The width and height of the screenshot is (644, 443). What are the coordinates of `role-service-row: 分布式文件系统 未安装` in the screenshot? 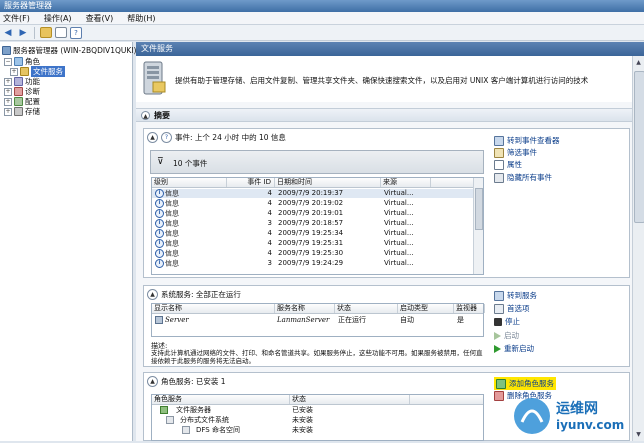 It's located at (317, 420).